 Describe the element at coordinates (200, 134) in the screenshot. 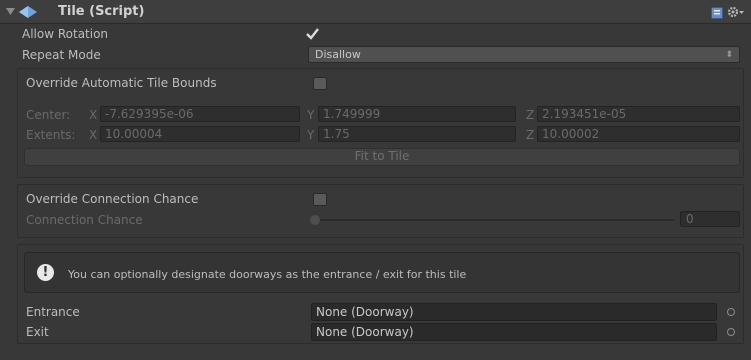

I see `extents-x-field: 10.00004` at that location.